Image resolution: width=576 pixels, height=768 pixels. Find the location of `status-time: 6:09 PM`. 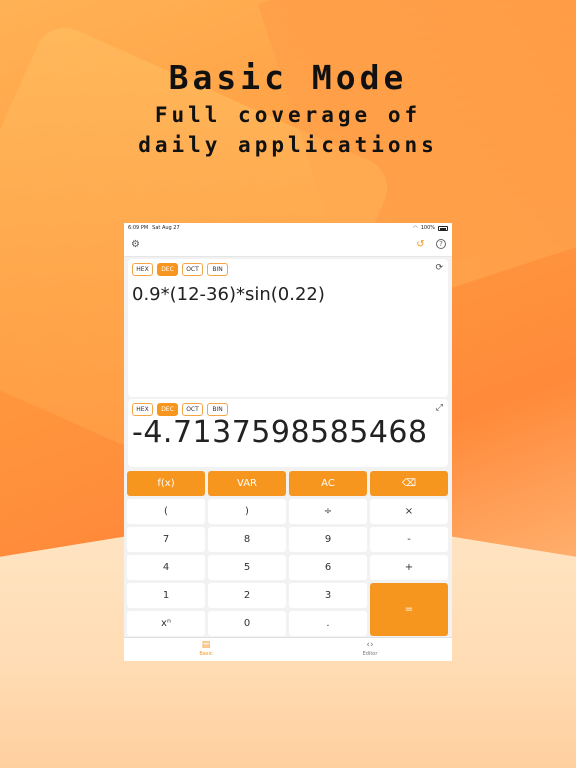

status-time: 6:09 PM is located at coordinates (138, 228).